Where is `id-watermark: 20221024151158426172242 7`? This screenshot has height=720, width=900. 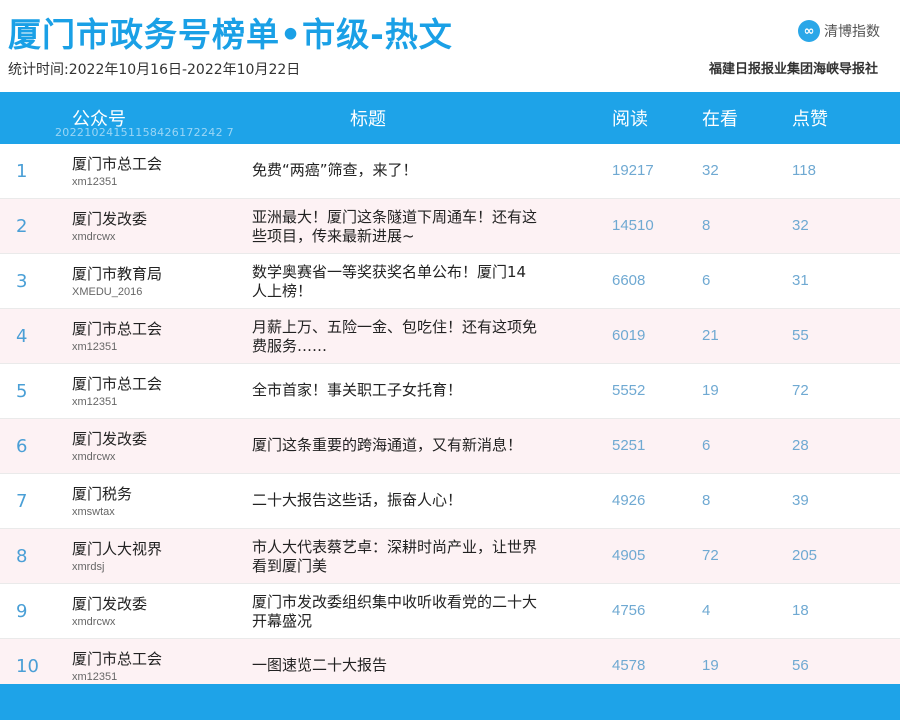 id-watermark: 20221024151158426172242 7 is located at coordinates (144, 132).